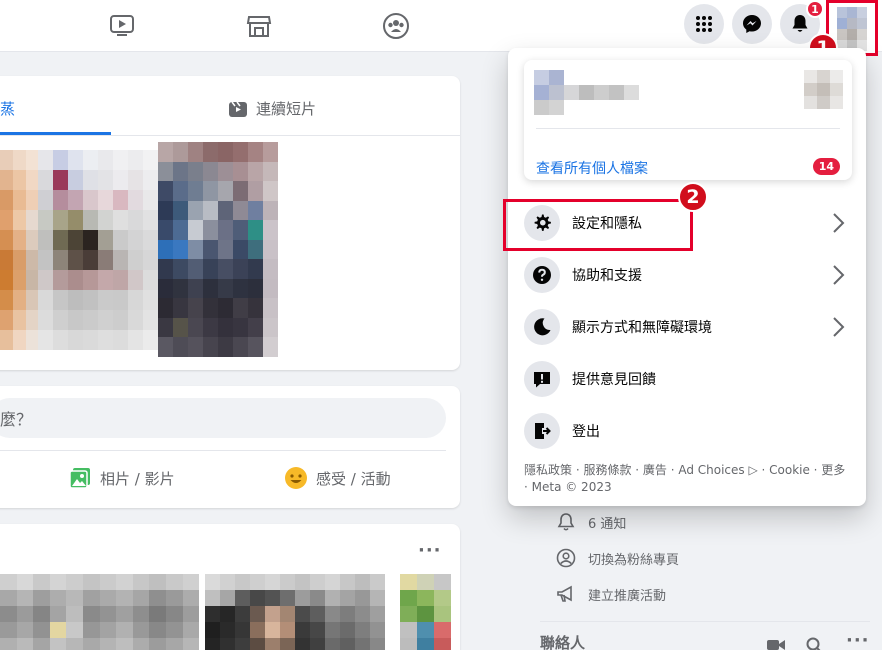 The height and width of the screenshot is (650, 882). Describe the element at coordinates (688, 120) in the screenshot. I see `profile-card: 查看所有個人檔案 14` at that location.